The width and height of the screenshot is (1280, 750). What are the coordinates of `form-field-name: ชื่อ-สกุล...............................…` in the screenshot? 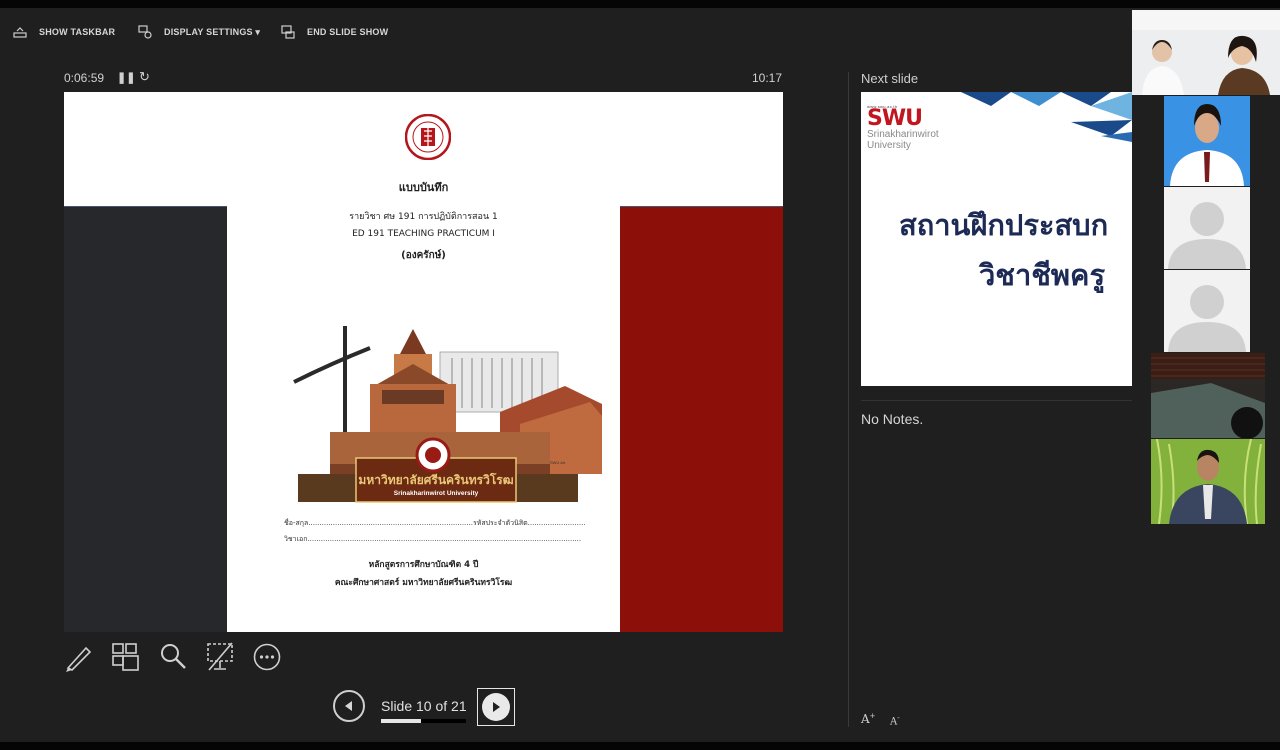 It's located at (435, 523).